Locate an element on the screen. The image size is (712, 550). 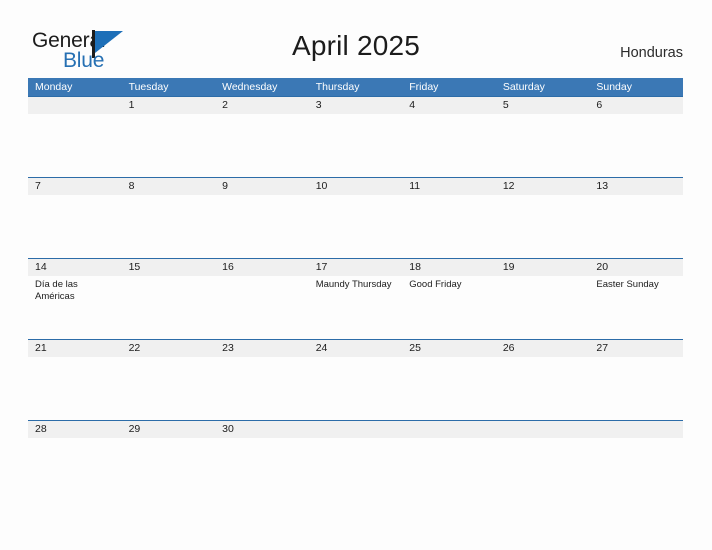
weekday-header-tuesday: Tuesday is located at coordinates (148, 87).